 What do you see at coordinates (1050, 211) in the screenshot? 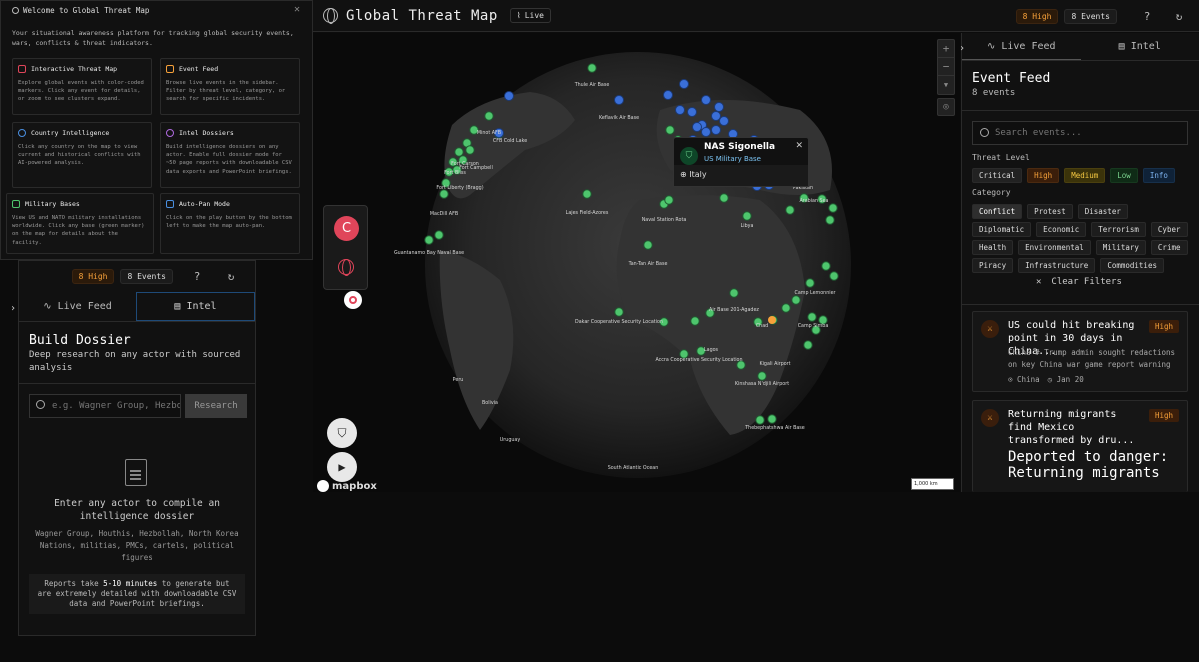
I see `filter-protest: Protest` at bounding box center [1050, 211].